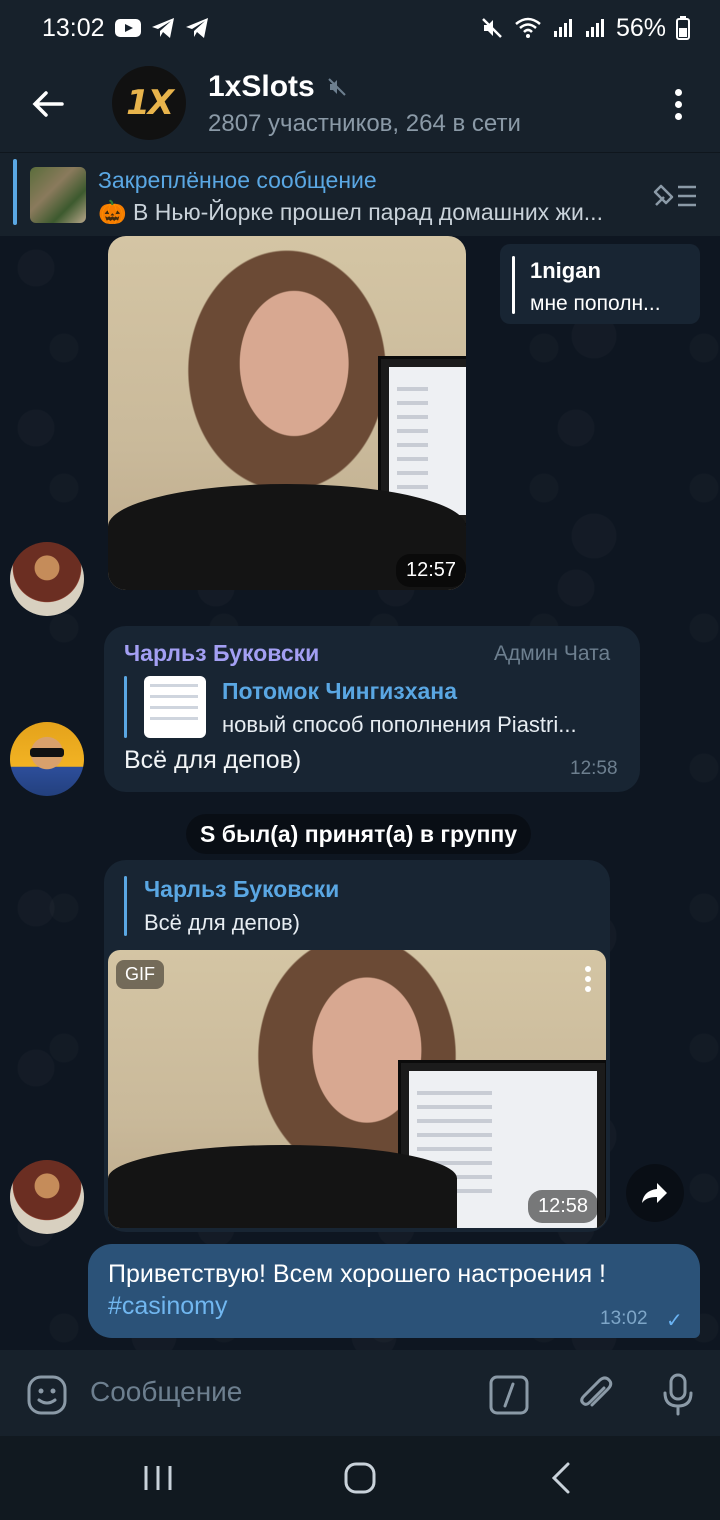 This screenshot has width=720, height=1520. I want to click on more-options-icon, so click(678, 106).